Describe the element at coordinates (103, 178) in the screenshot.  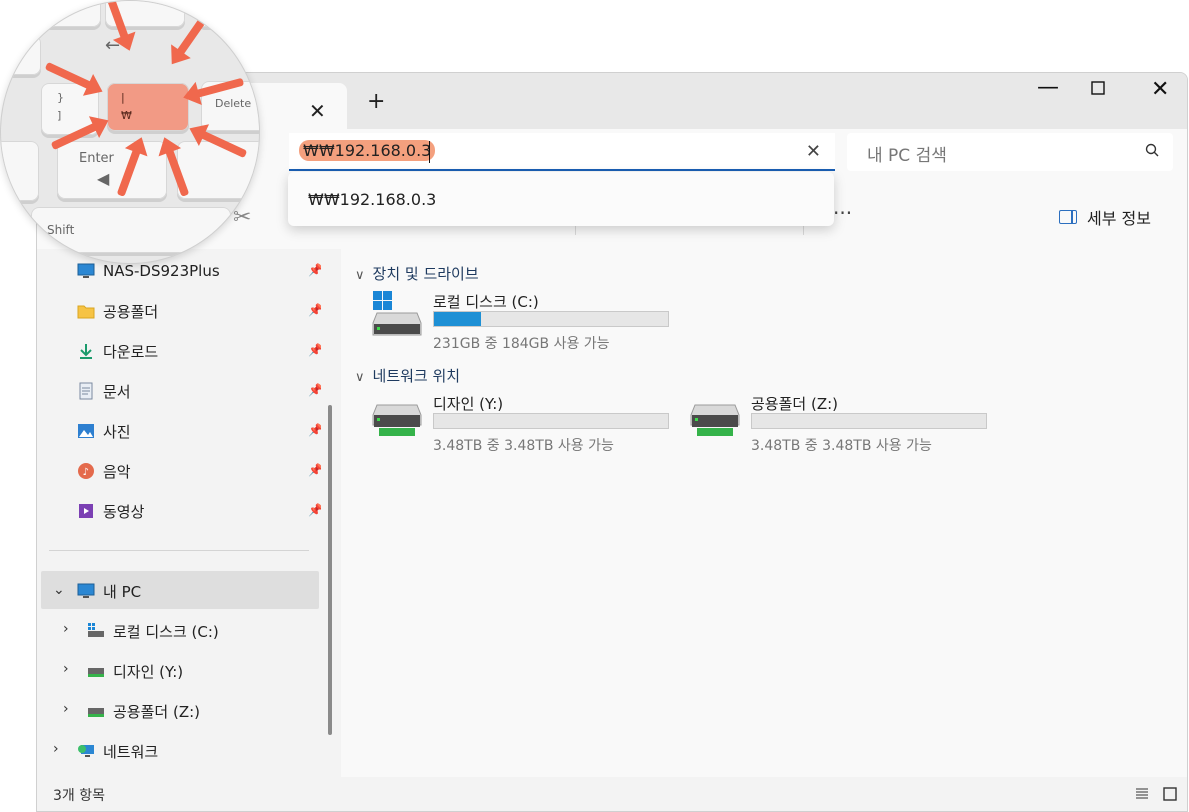
I see `enter-arrow-icon: ◀` at that location.